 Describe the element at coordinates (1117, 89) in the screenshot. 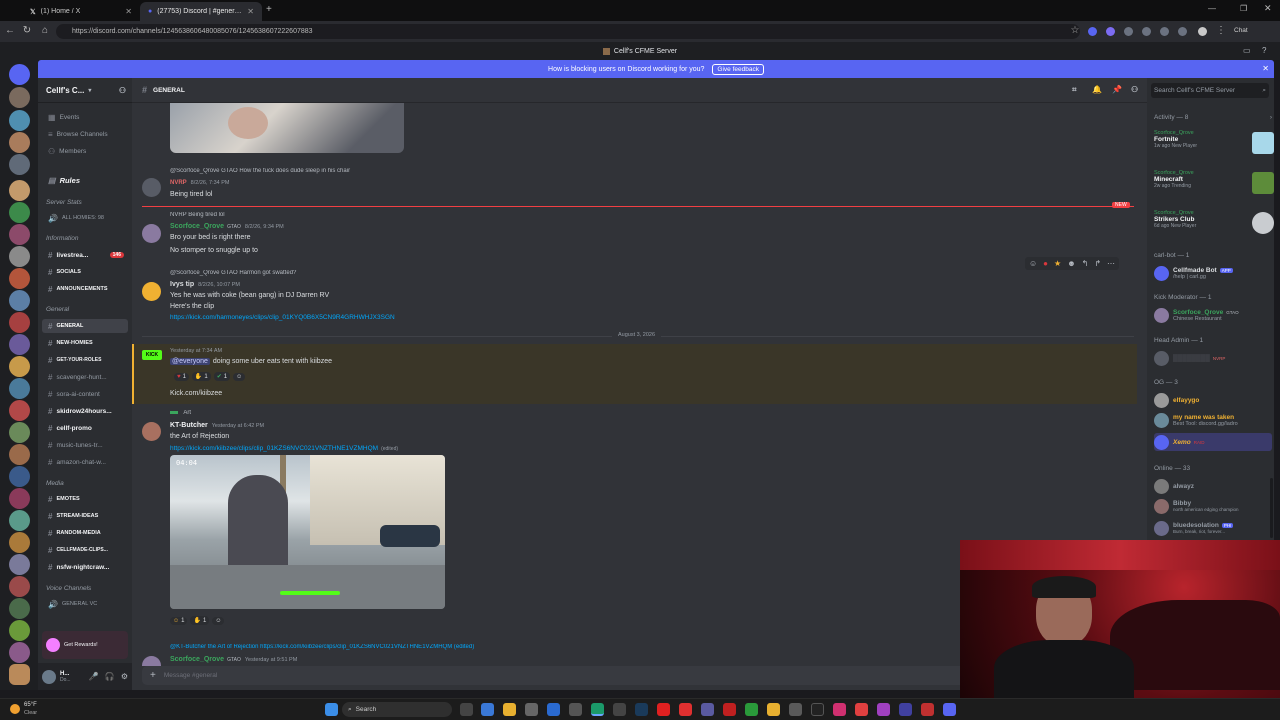

I see `pin-icon: 📌` at that location.